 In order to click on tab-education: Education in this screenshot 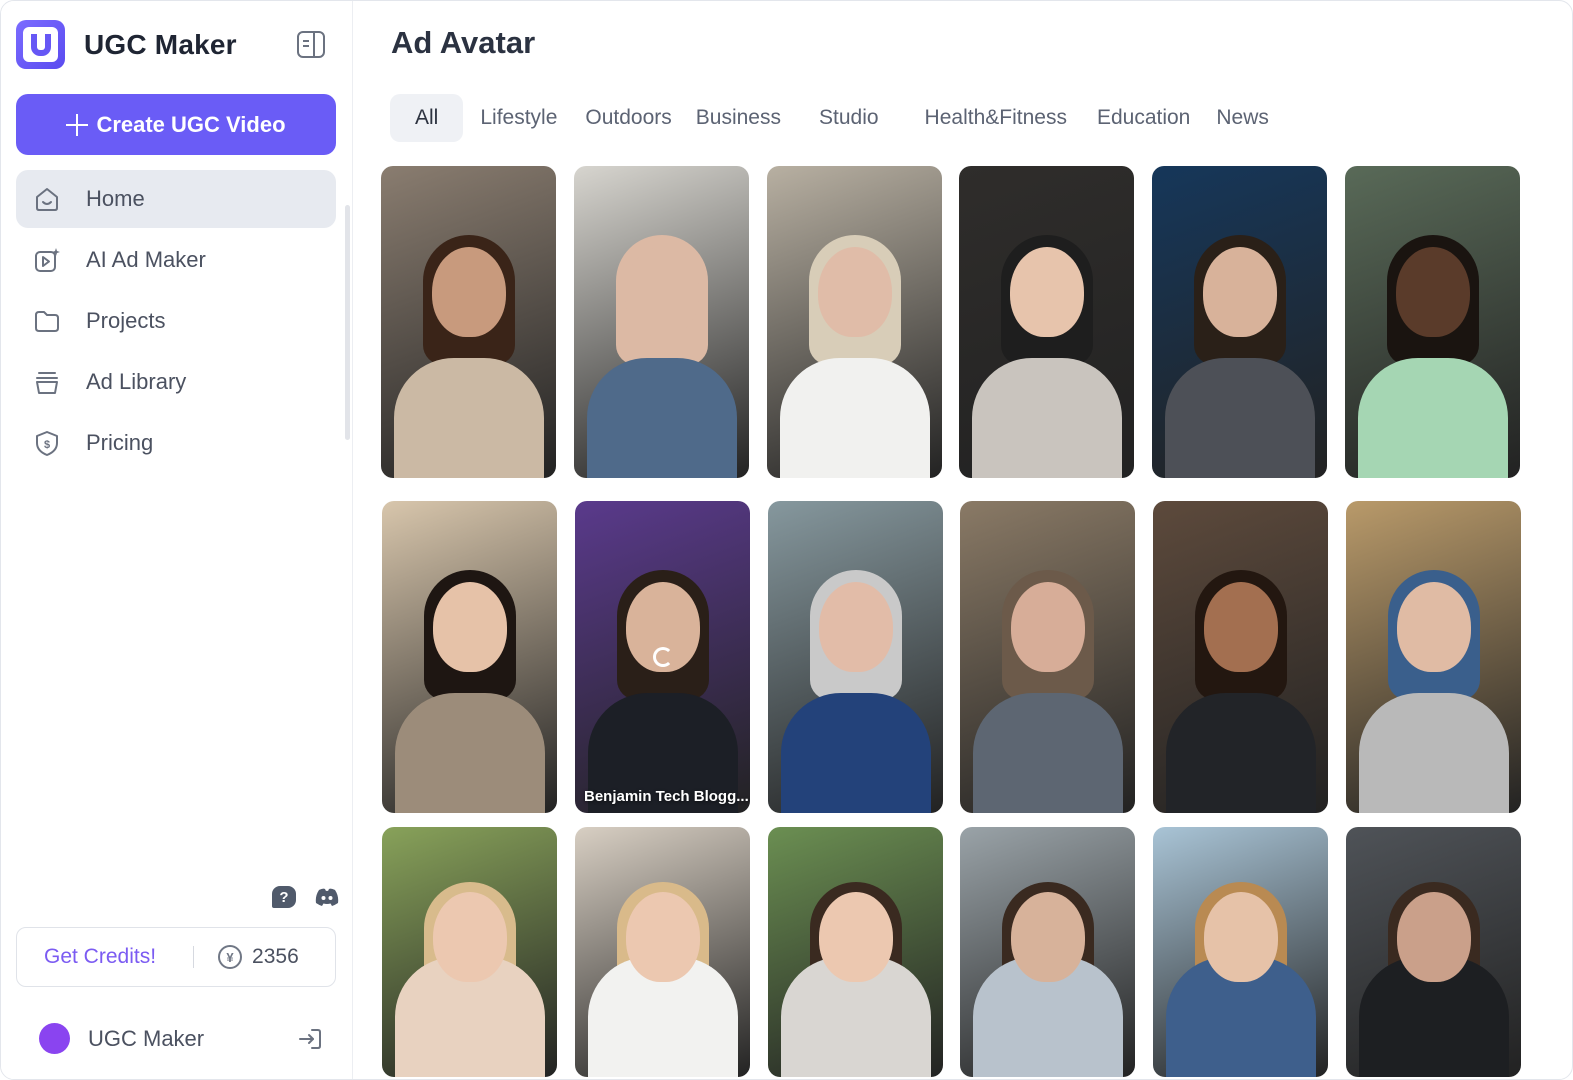, I will do `click(1143, 118)`.